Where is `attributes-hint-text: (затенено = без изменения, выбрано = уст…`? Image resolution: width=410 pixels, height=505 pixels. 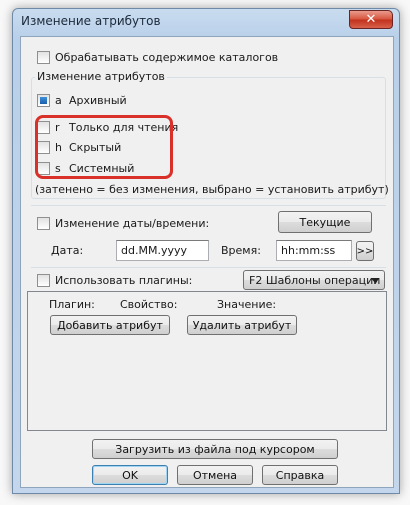
attributes-hint-text: (затенено = без изменения, выбрано = уст… is located at coordinates (212, 189).